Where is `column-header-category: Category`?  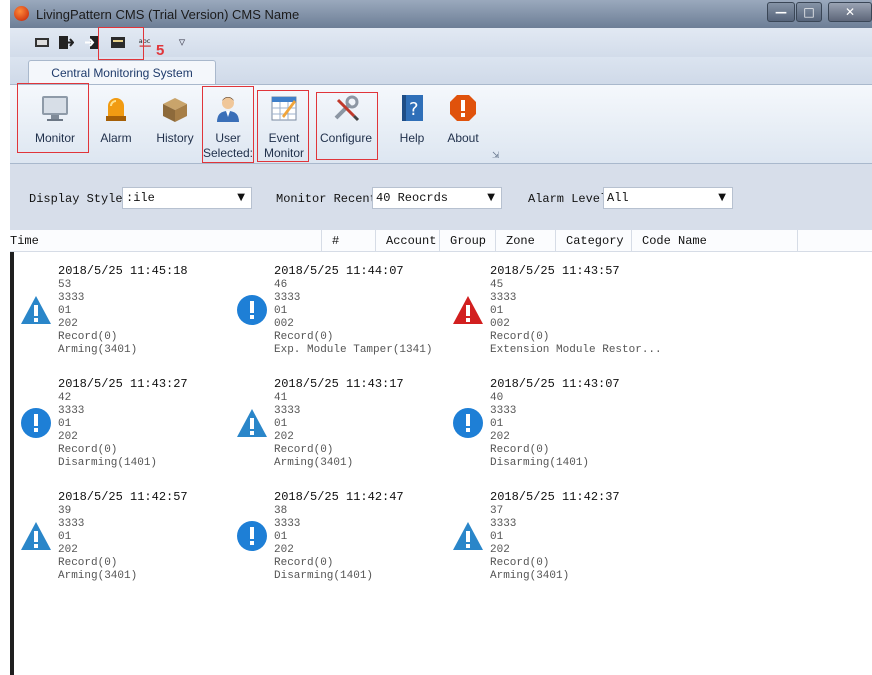 column-header-category: Category is located at coordinates (594, 241).